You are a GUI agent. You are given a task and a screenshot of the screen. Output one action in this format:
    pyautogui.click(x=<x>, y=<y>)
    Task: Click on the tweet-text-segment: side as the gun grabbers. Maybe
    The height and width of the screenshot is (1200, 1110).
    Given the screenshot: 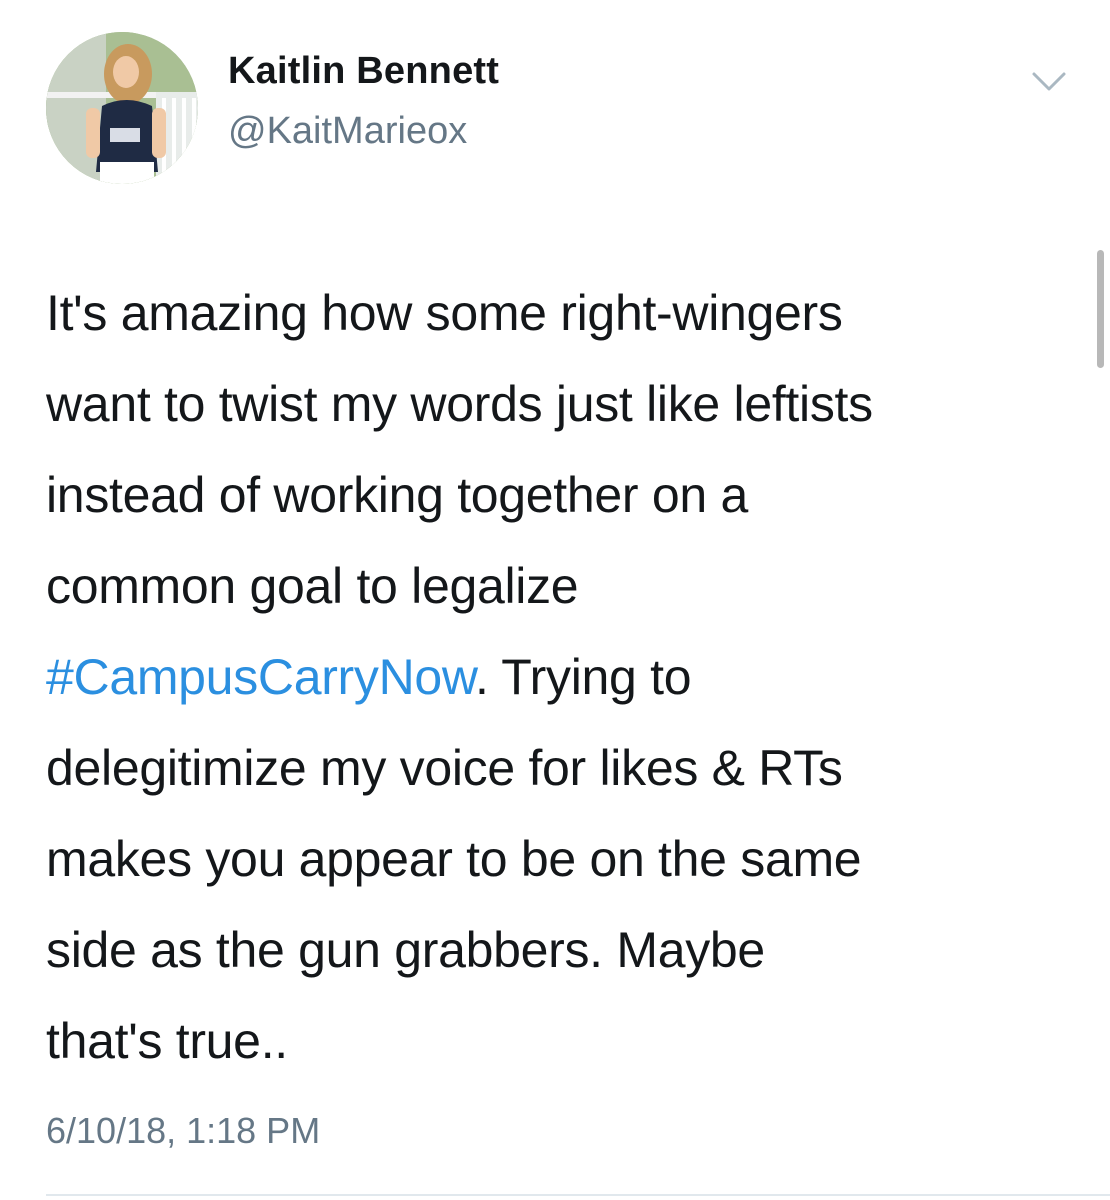 What is the action you would take?
    pyautogui.click(x=405, y=950)
    